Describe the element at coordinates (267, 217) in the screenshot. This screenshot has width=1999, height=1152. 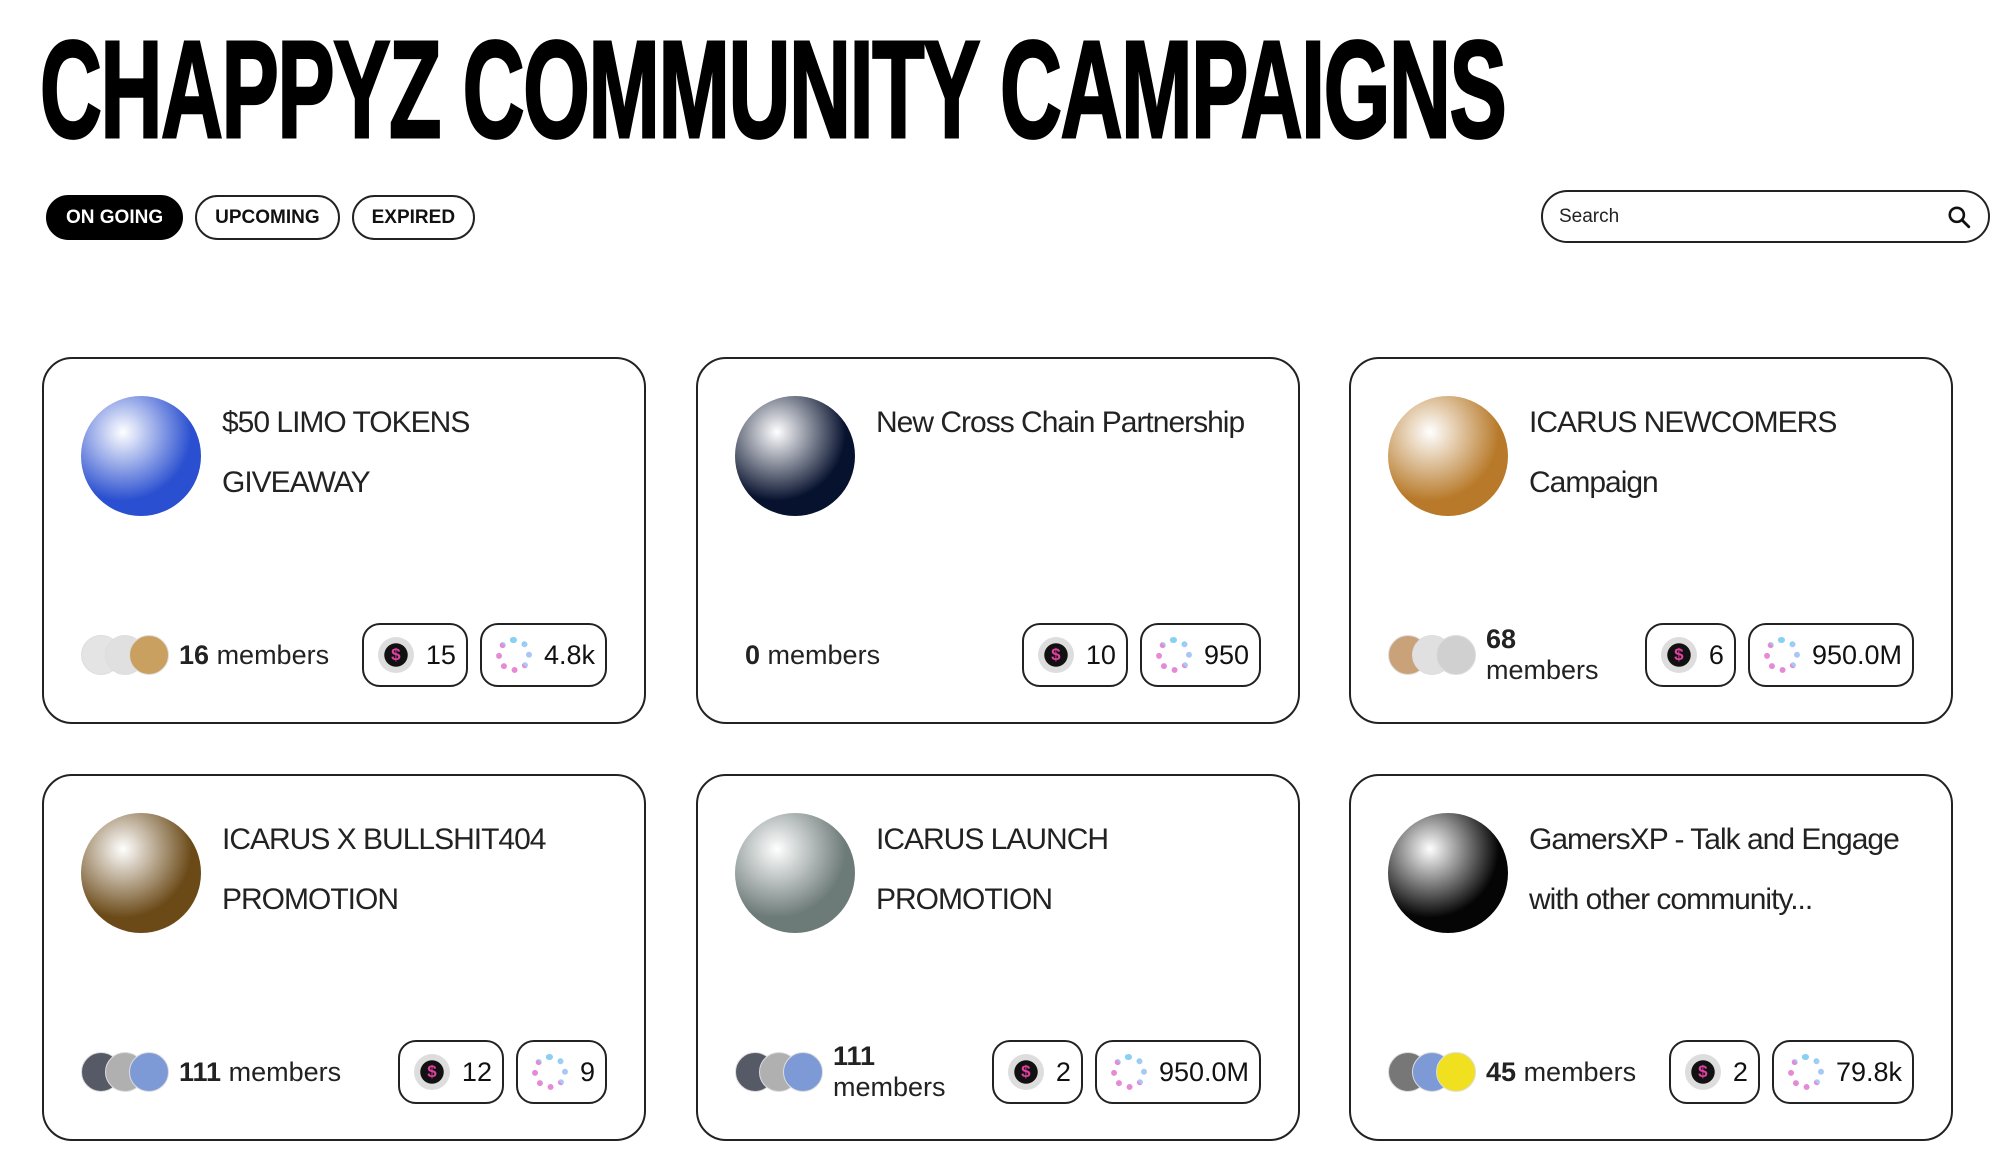
I see `tab-upcoming: UPCOMING` at that location.